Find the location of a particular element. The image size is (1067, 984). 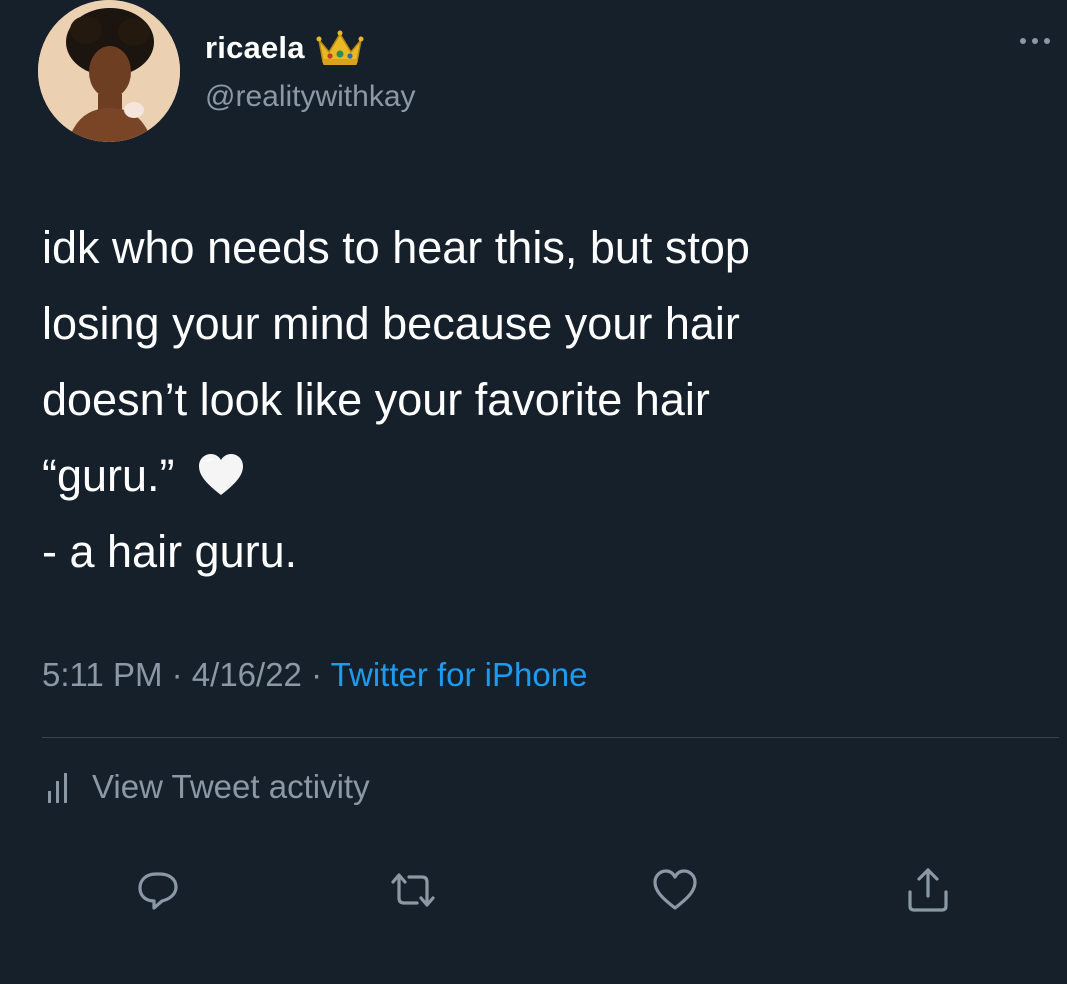

tweet-text-line: doesn’t look like your favorite hair is located at coordinates (376, 399).